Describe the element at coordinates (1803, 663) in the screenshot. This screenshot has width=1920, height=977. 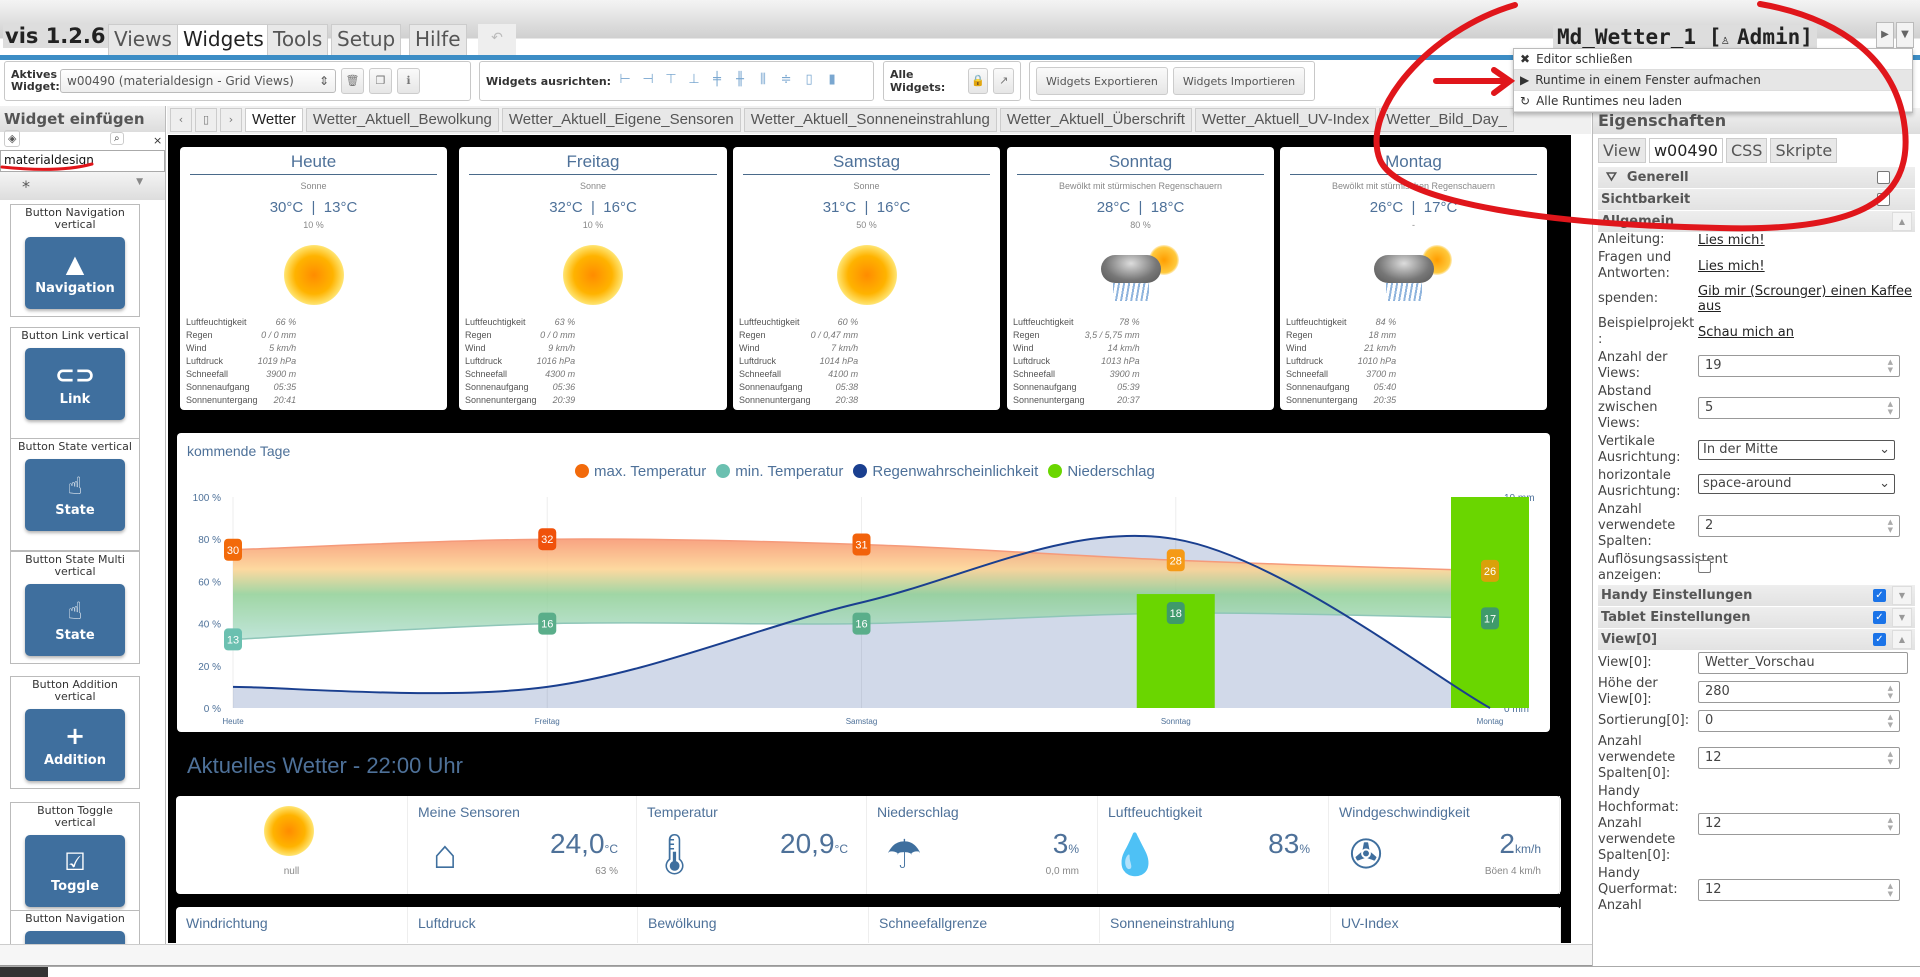
I see `view0-input: Wetter_Vorschau` at that location.